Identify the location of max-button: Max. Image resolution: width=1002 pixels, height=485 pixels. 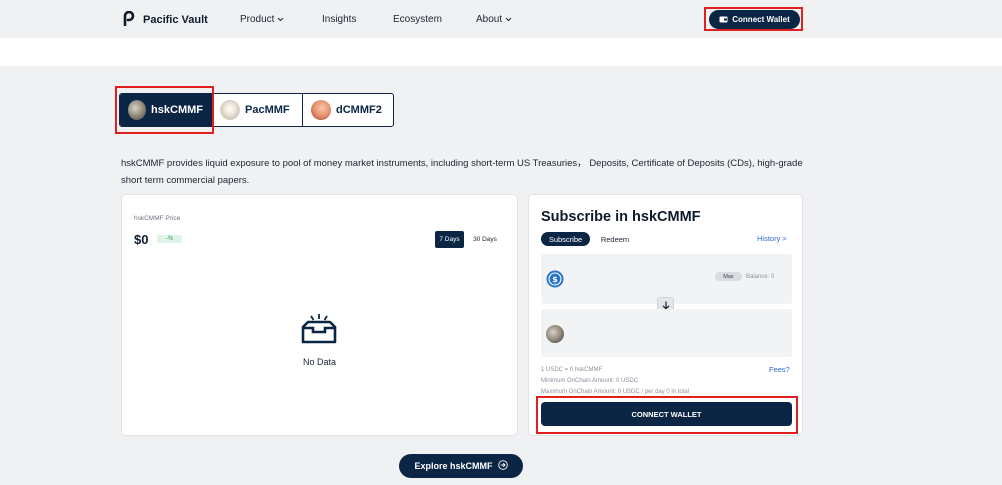
(728, 276).